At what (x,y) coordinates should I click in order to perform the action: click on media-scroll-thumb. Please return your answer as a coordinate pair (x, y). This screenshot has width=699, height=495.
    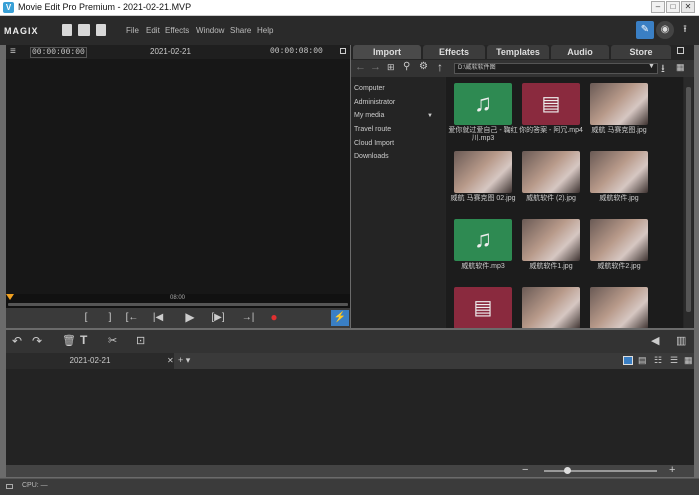
    Looking at the image, I should click on (688, 199).